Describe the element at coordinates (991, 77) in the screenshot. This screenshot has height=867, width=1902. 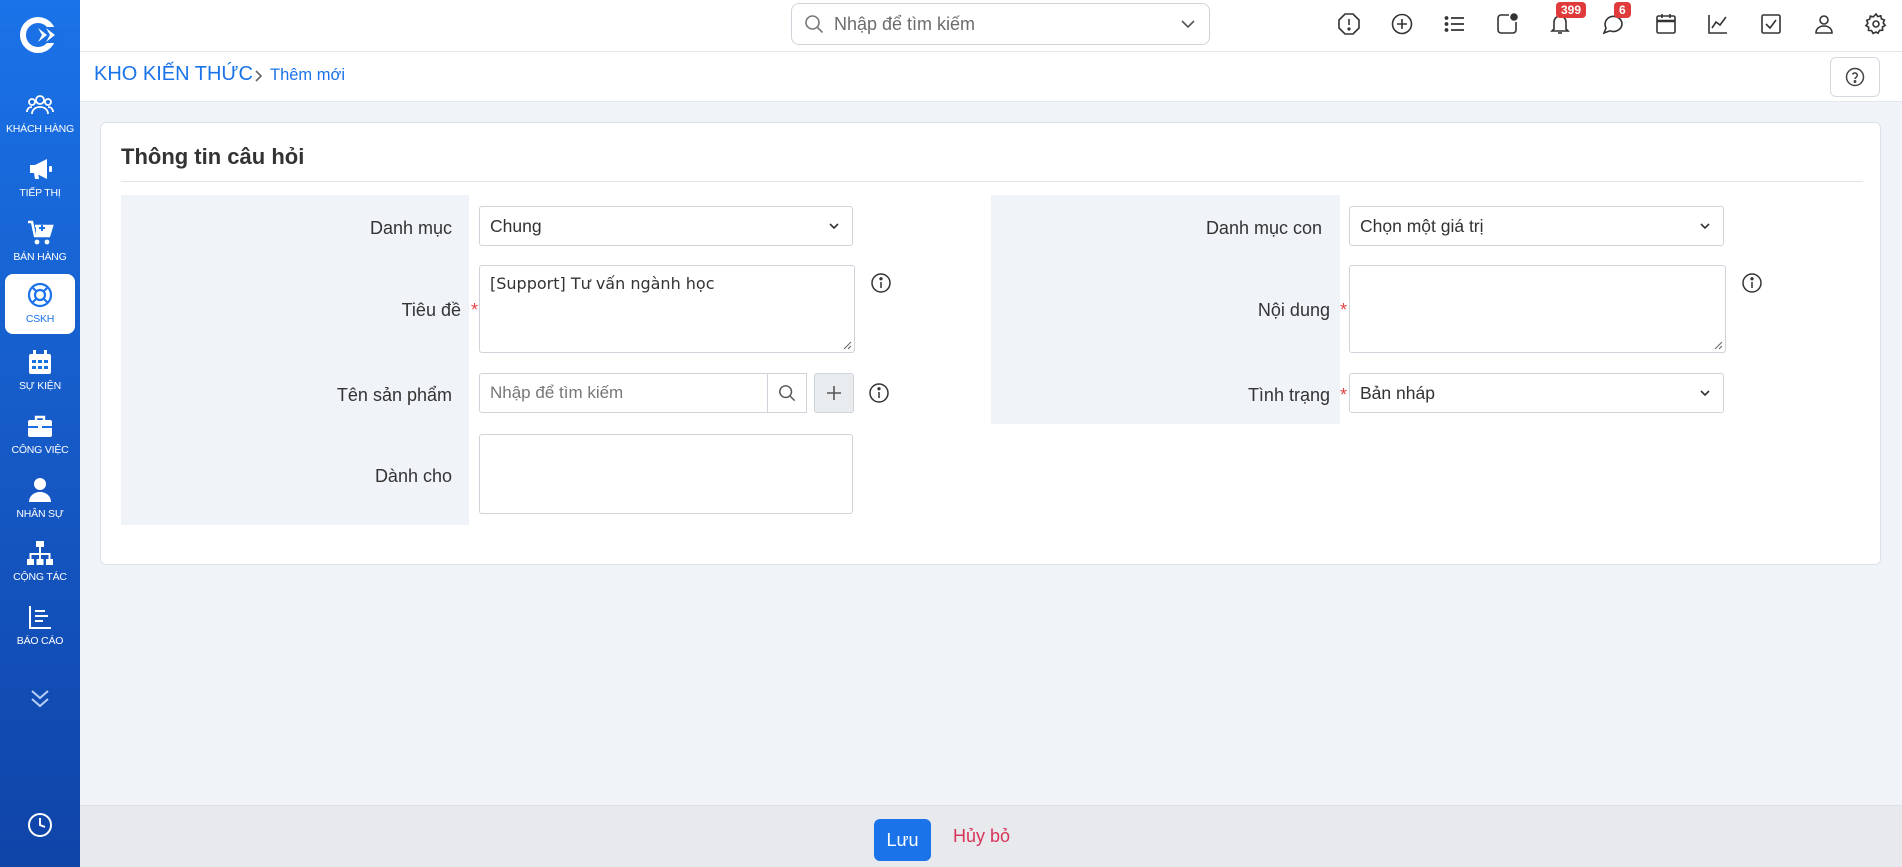
I see `breadcrumb: KHO KIẾN THỨC Thêm mới` at that location.